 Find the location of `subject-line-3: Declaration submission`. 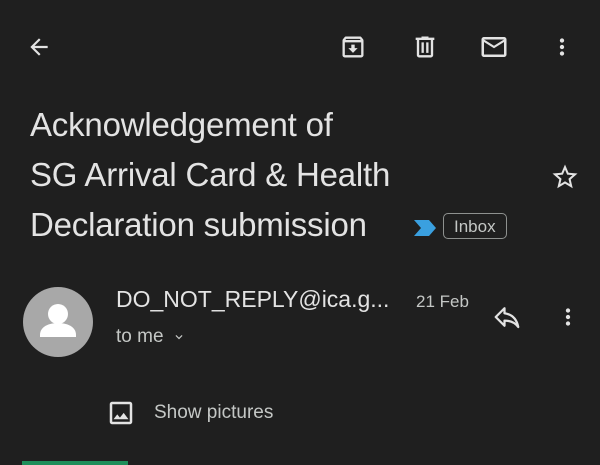

subject-line-3: Declaration submission is located at coordinates (198, 224).